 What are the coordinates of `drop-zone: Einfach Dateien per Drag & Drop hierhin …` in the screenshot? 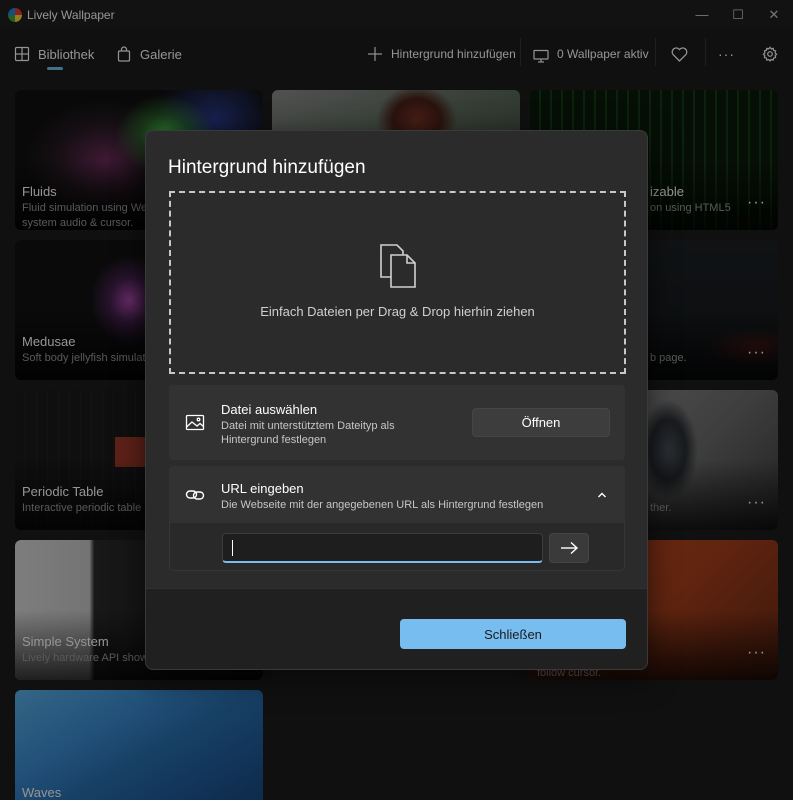 It's located at (397, 282).